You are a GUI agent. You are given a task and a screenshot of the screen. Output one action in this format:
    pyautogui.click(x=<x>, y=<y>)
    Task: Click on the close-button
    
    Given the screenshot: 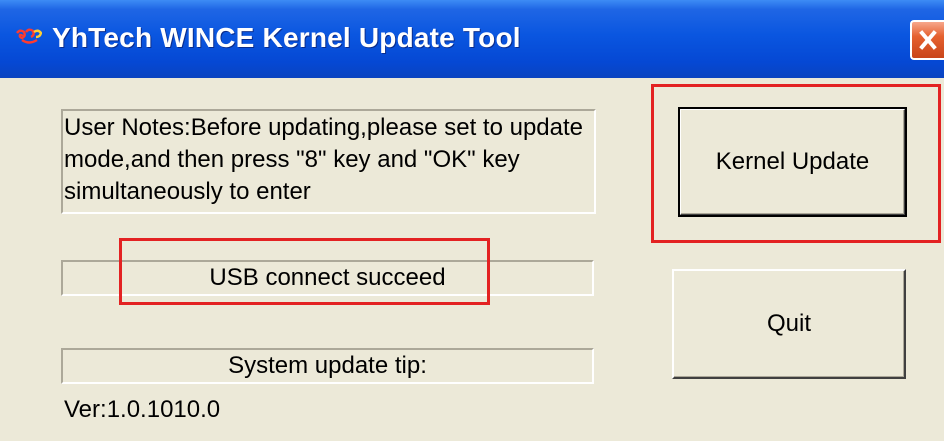 What is the action you would take?
    pyautogui.click(x=927, y=40)
    